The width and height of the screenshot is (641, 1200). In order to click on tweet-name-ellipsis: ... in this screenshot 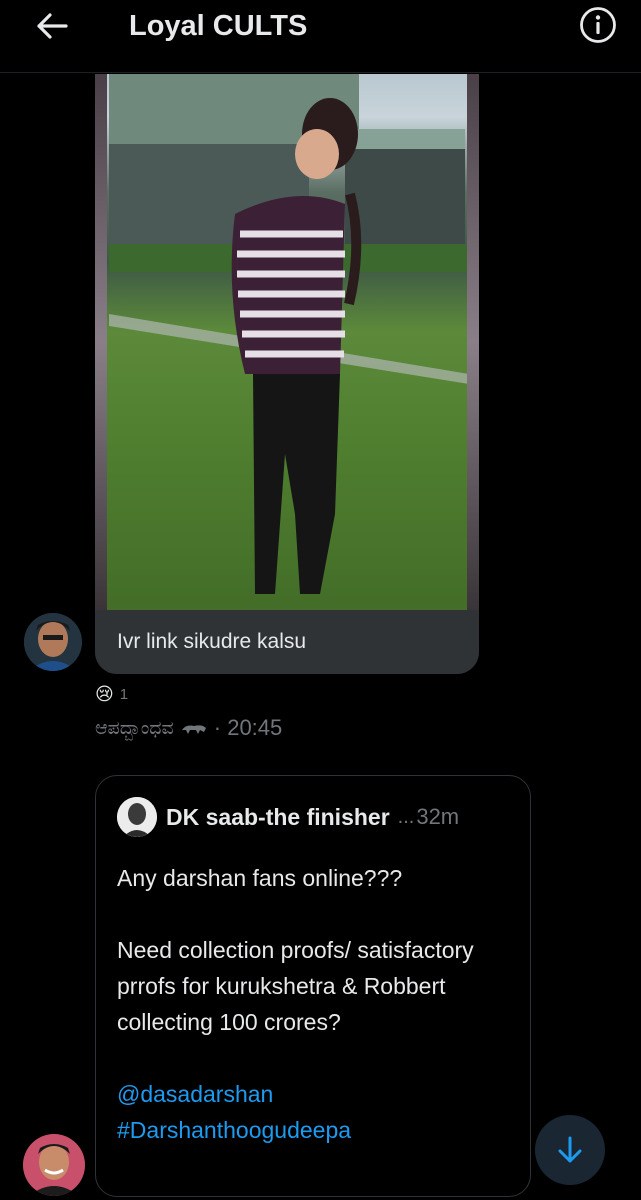, I will do `click(406, 816)`.